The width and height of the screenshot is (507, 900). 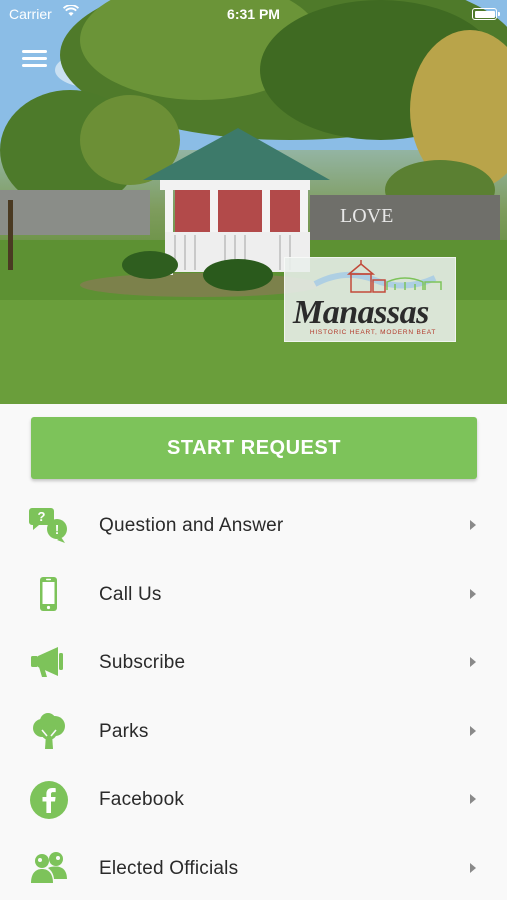 I want to click on megaphone-icon, so click(x=47, y=662).